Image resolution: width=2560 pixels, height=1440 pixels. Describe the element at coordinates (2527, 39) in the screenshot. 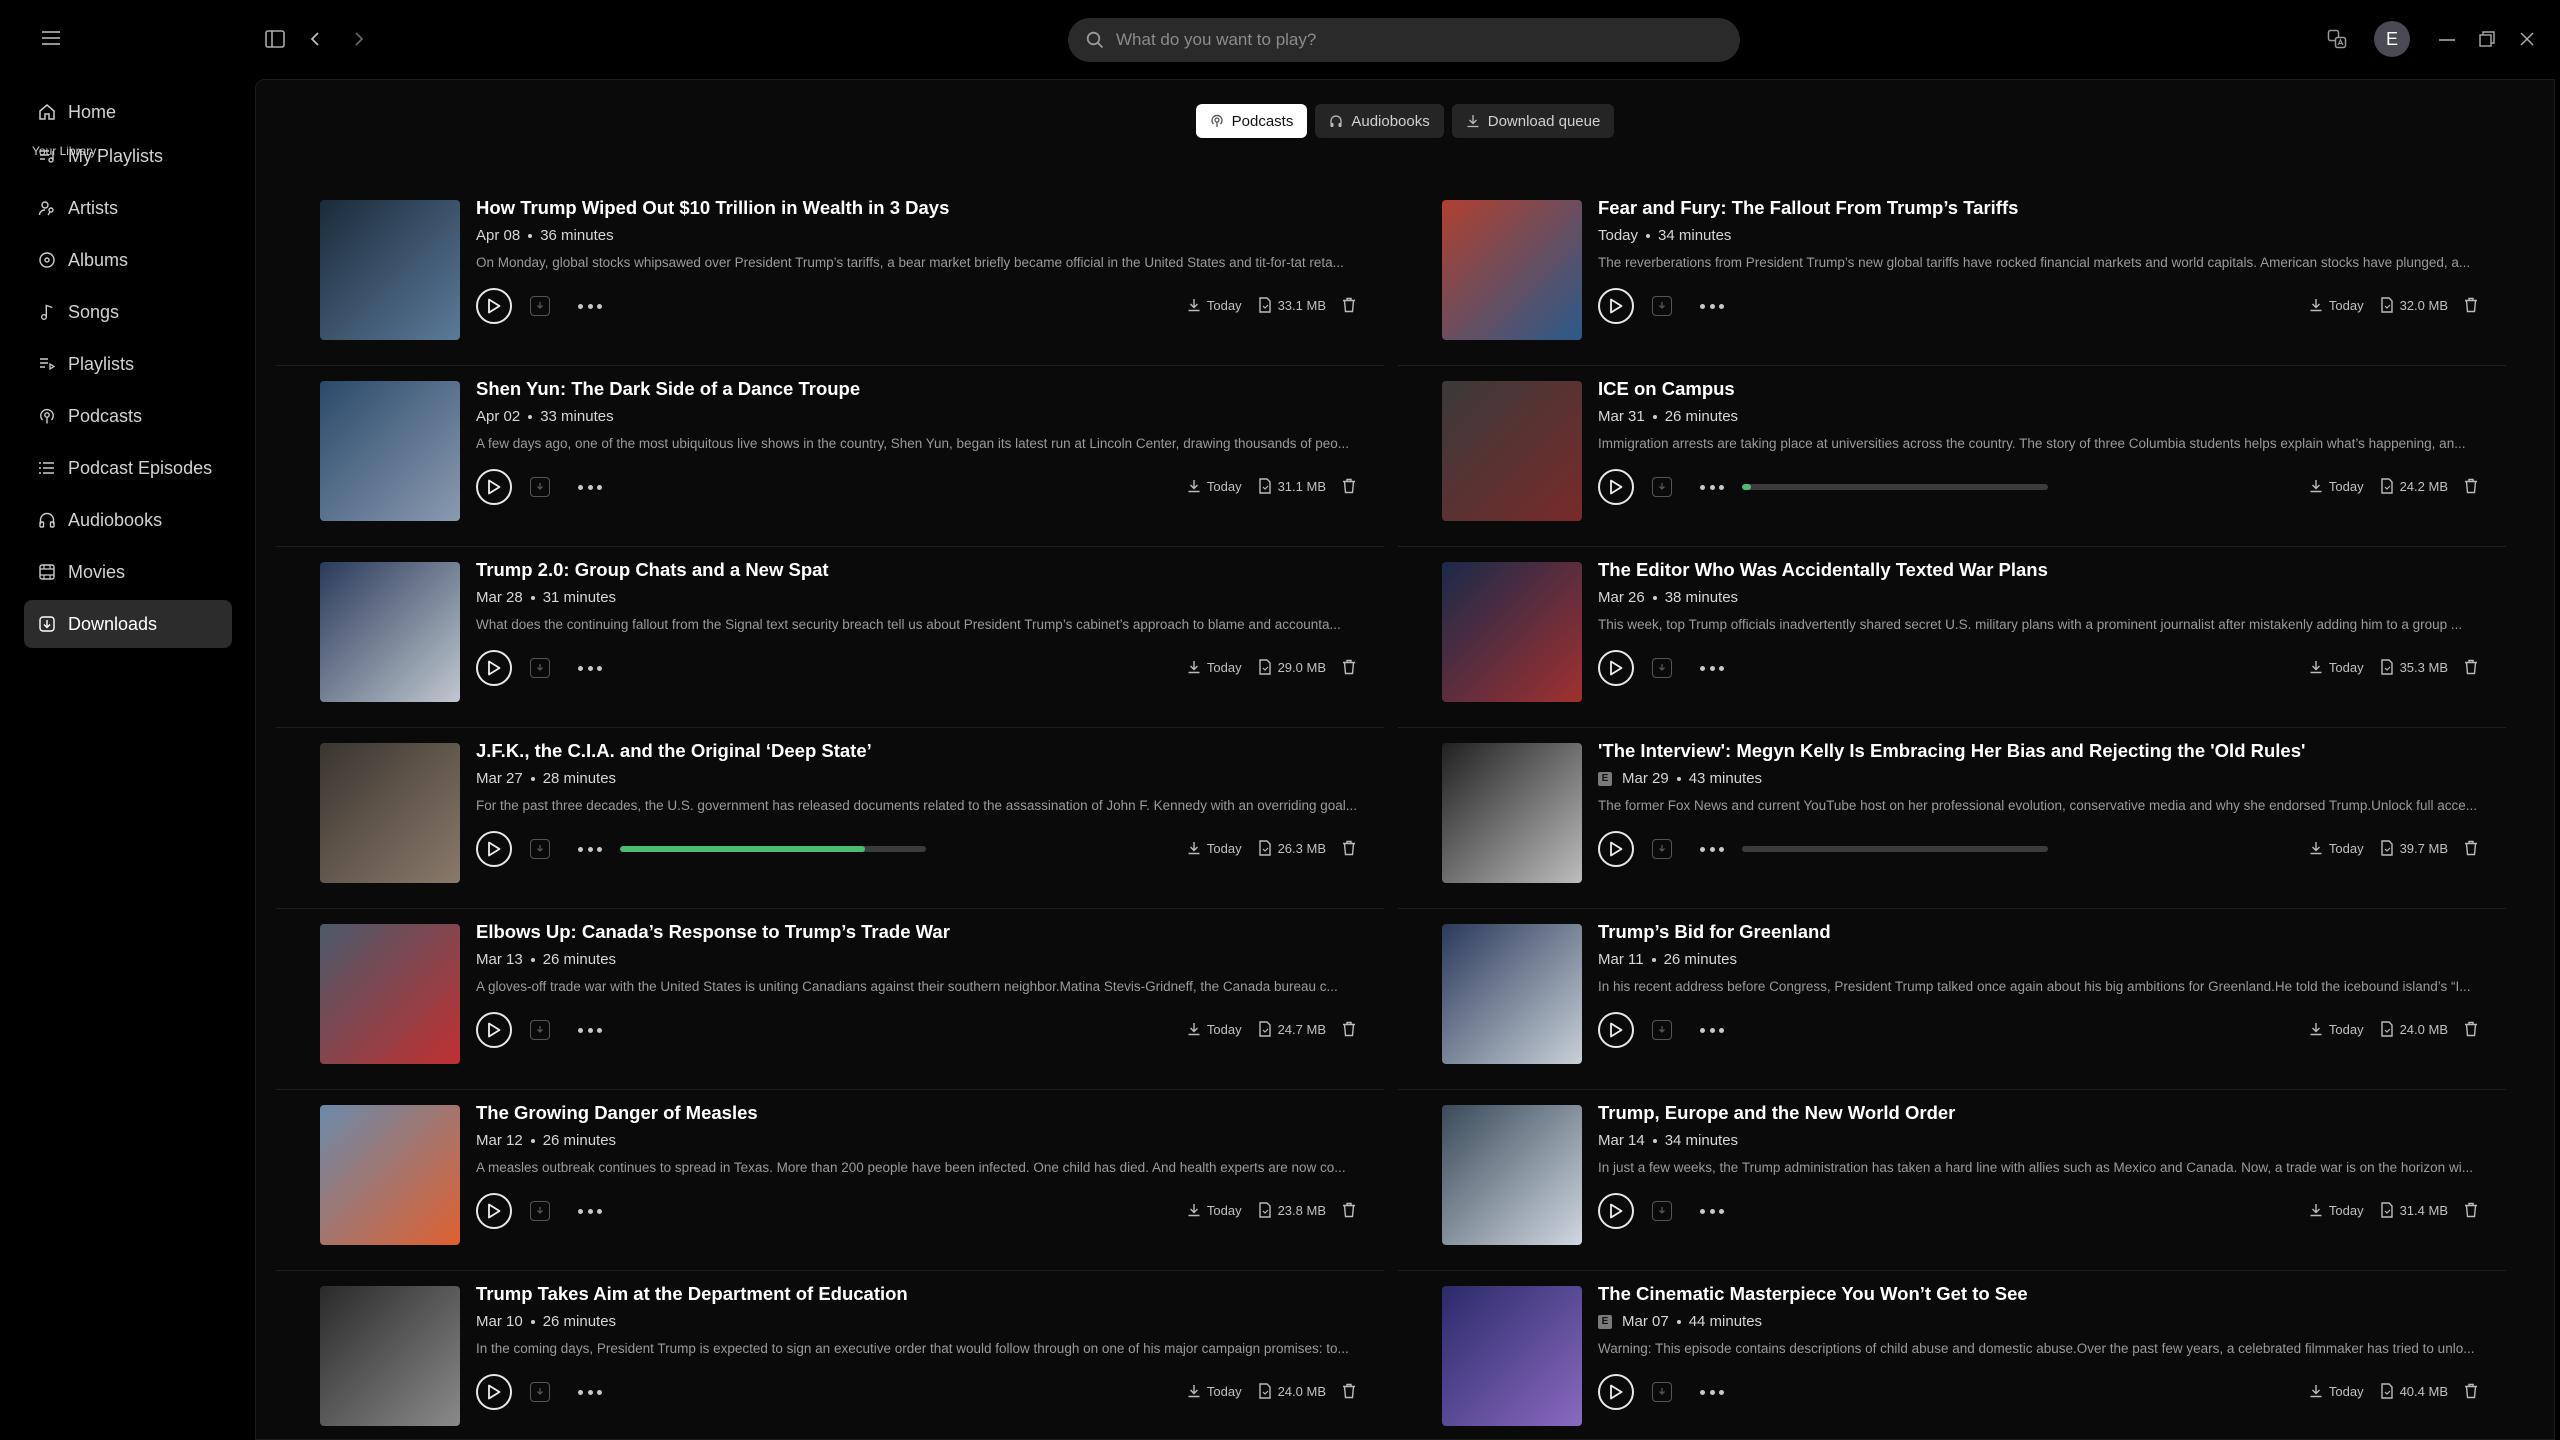

I see `close-icon` at that location.